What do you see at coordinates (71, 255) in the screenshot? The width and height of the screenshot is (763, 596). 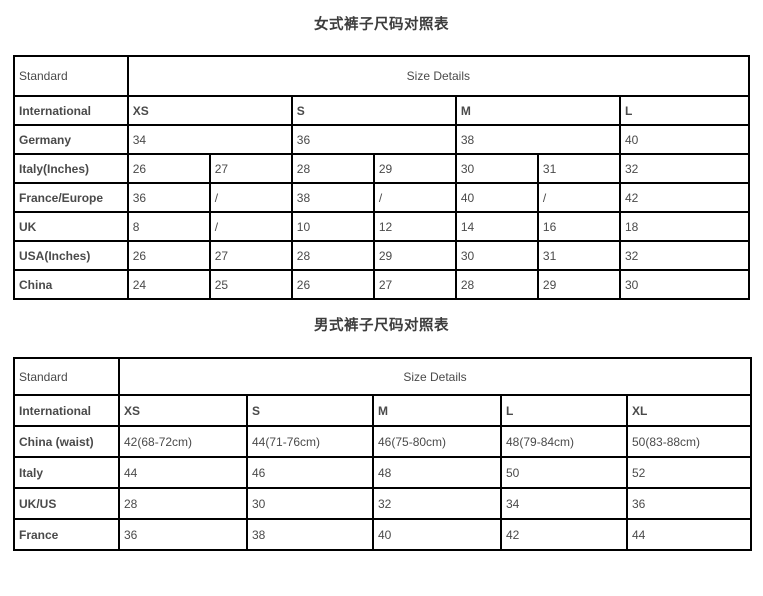 I see `row-label-cell: USA(Inches)` at bounding box center [71, 255].